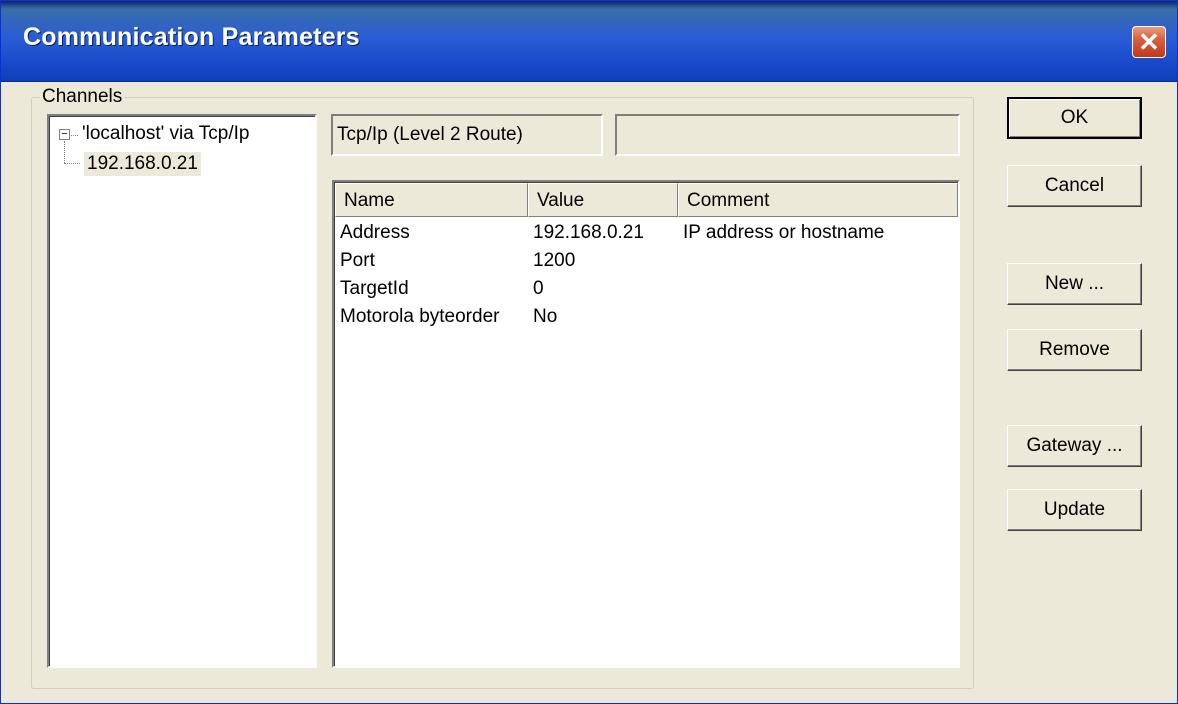  I want to click on column-header-name: Name, so click(431, 200).